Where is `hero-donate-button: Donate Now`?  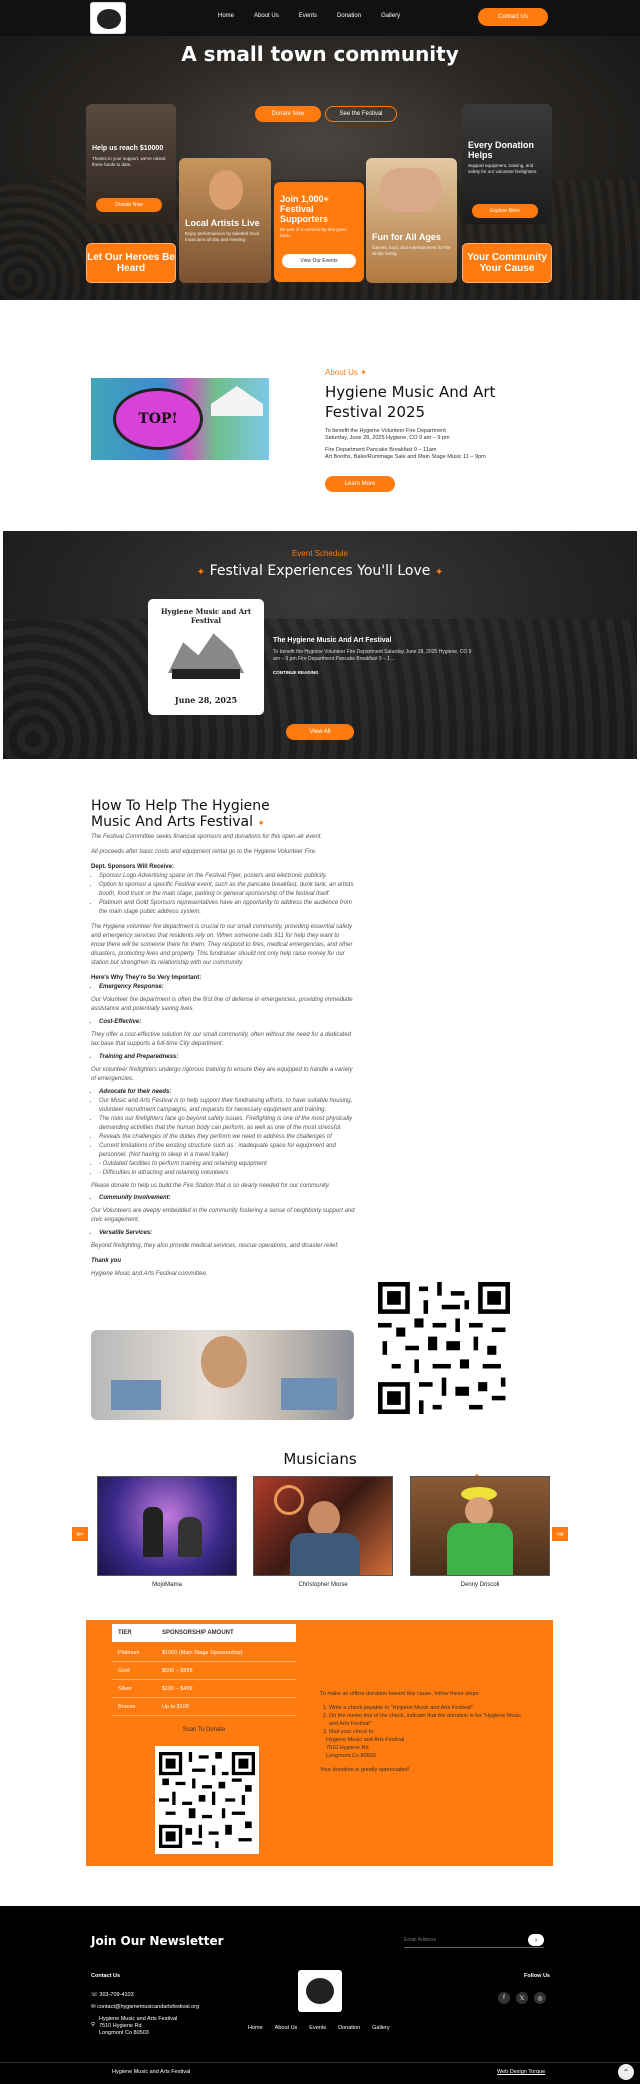 hero-donate-button: Donate Now is located at coordinates (288, 114).